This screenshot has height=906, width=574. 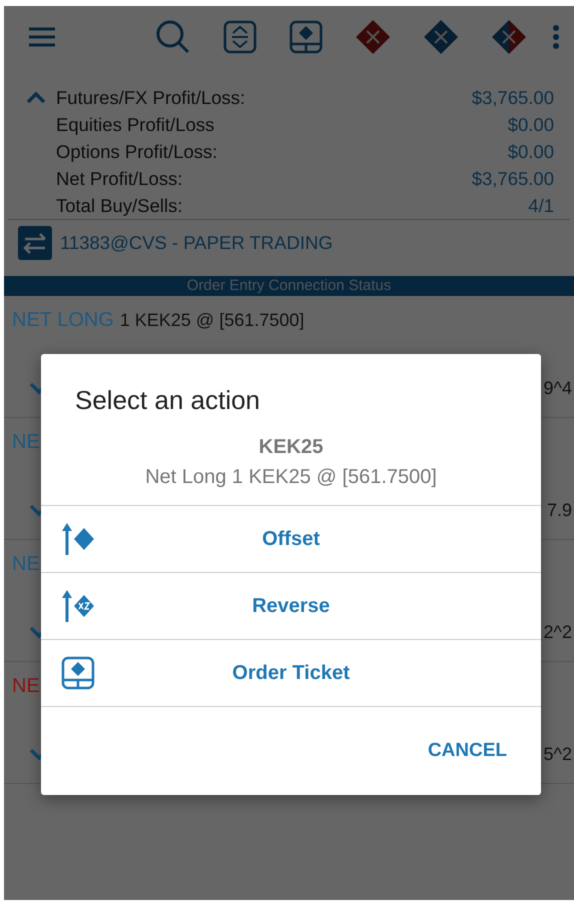 What do you see at coordinates (137, 152) in the screenshot?
I see `summary-label: Options Profit/Loss:` at bounding box center [137, 152].